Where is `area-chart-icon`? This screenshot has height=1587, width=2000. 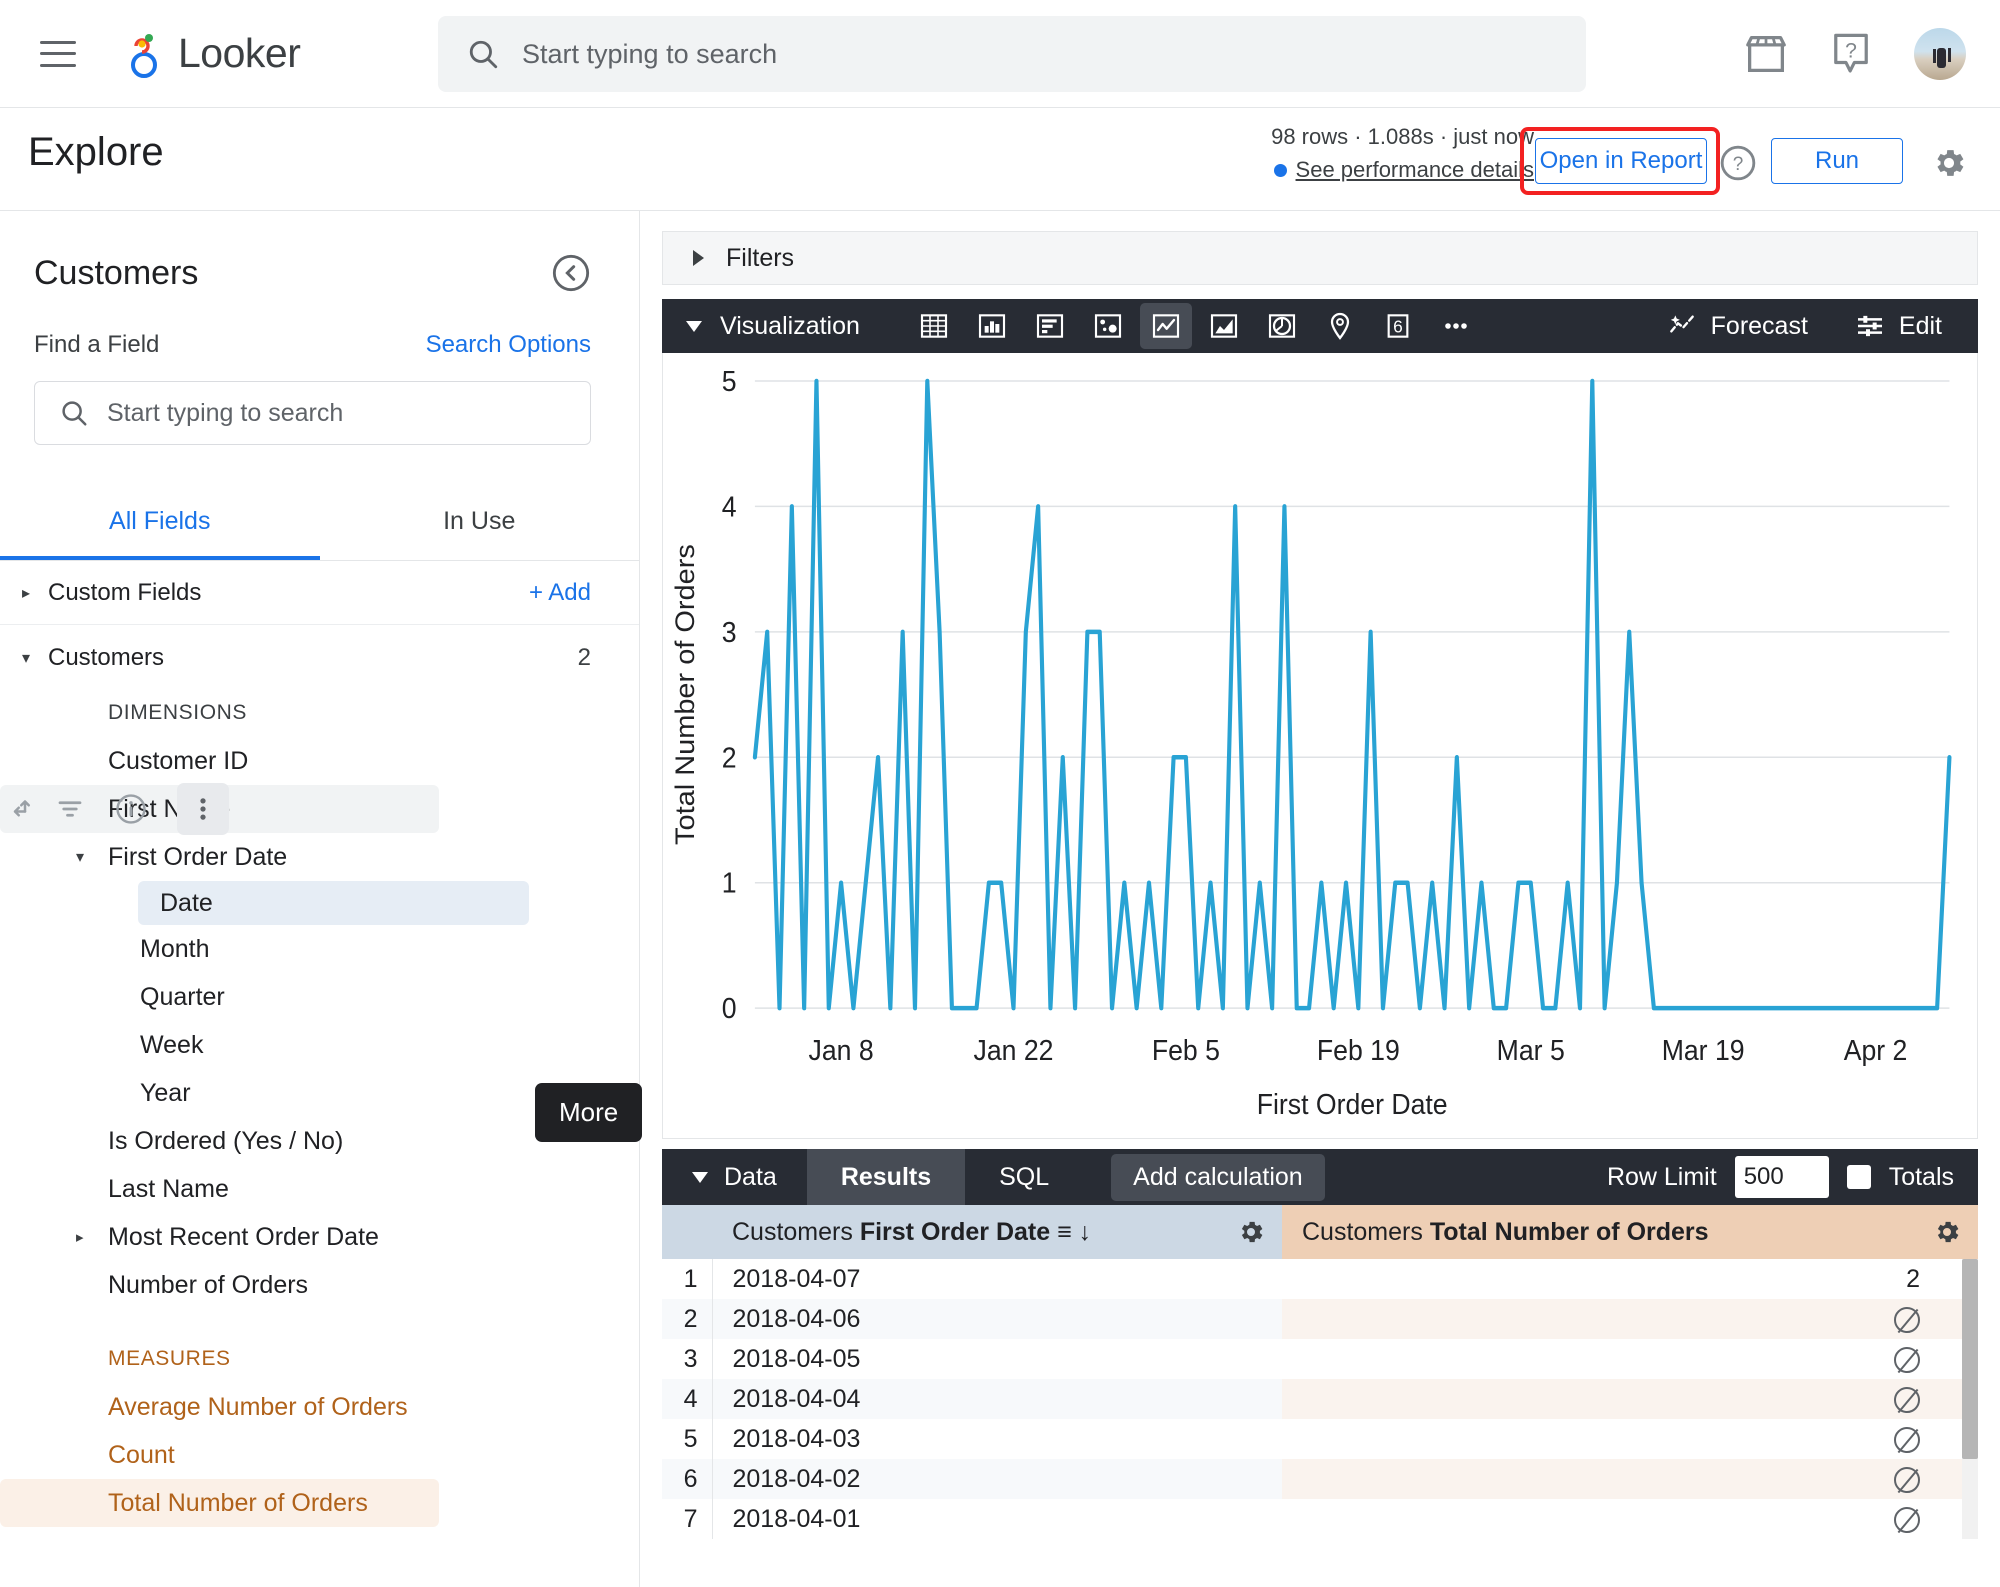 area-chart-icon is located at coordinates (1224, 326).